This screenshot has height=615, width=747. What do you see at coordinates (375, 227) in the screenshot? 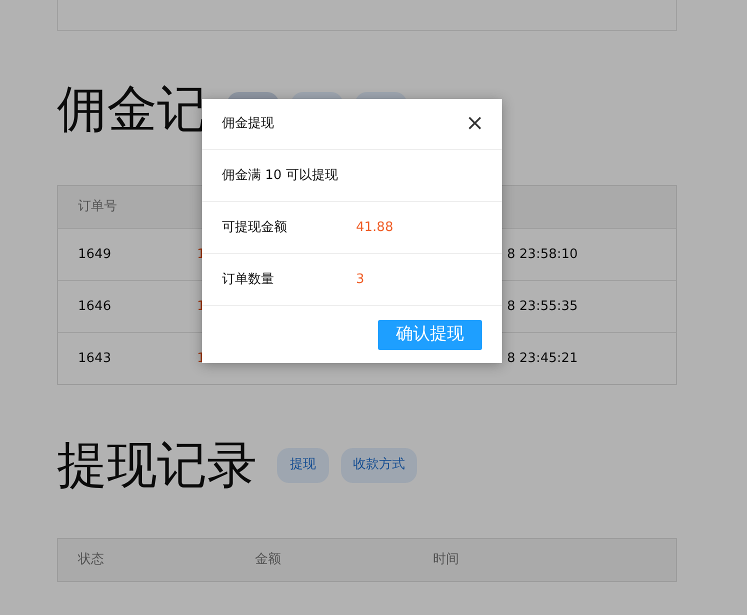
I see `field-value: 41.88` at bounding box center [375, 227].